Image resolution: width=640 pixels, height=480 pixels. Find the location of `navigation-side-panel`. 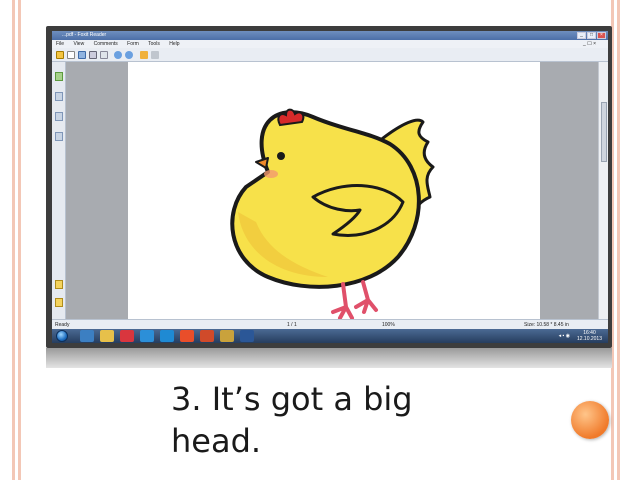

navigation-side-panel is located at coordinates (59, 190).